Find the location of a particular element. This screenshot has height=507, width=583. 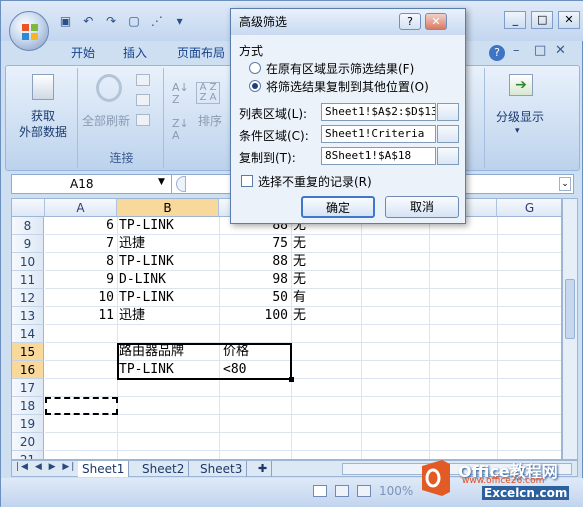

refresh-all-button: 全部刷新 is located at coordinates (106, 120).